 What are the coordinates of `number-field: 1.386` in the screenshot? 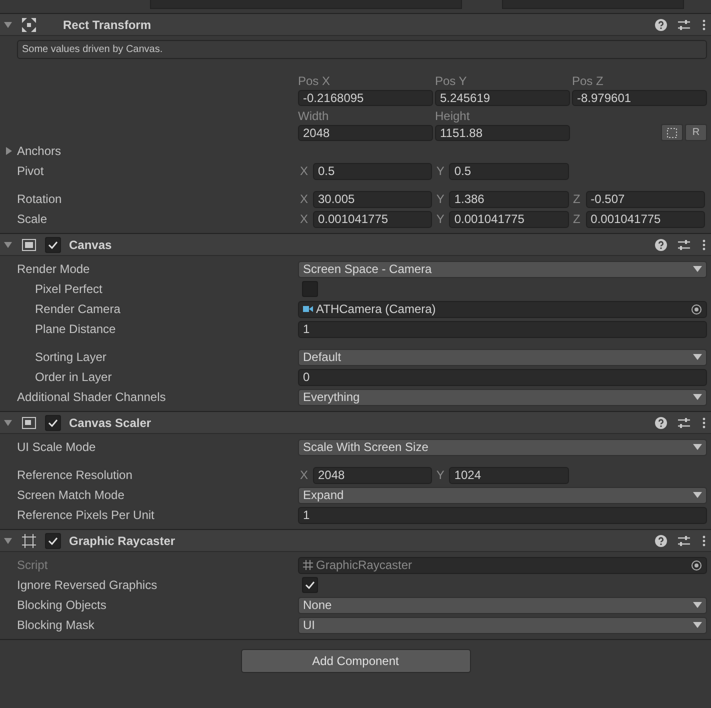 It's located at (509, 199).